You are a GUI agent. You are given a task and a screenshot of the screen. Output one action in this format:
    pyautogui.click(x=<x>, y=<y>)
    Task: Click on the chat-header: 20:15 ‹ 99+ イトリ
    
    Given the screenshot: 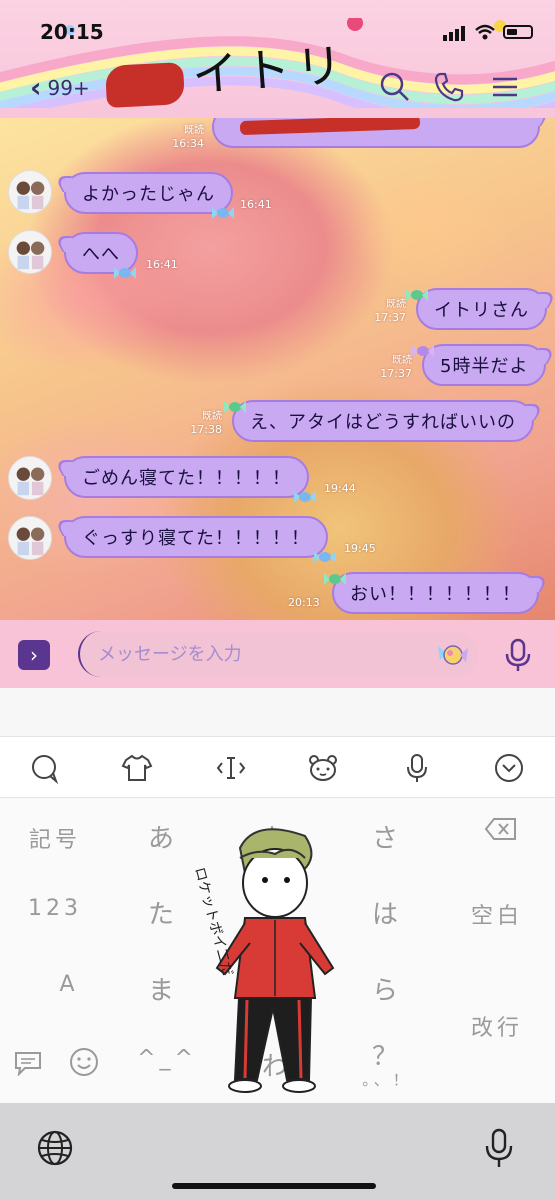 What is the action you would take?
    pyautogui.click(x=277, y=59)
    